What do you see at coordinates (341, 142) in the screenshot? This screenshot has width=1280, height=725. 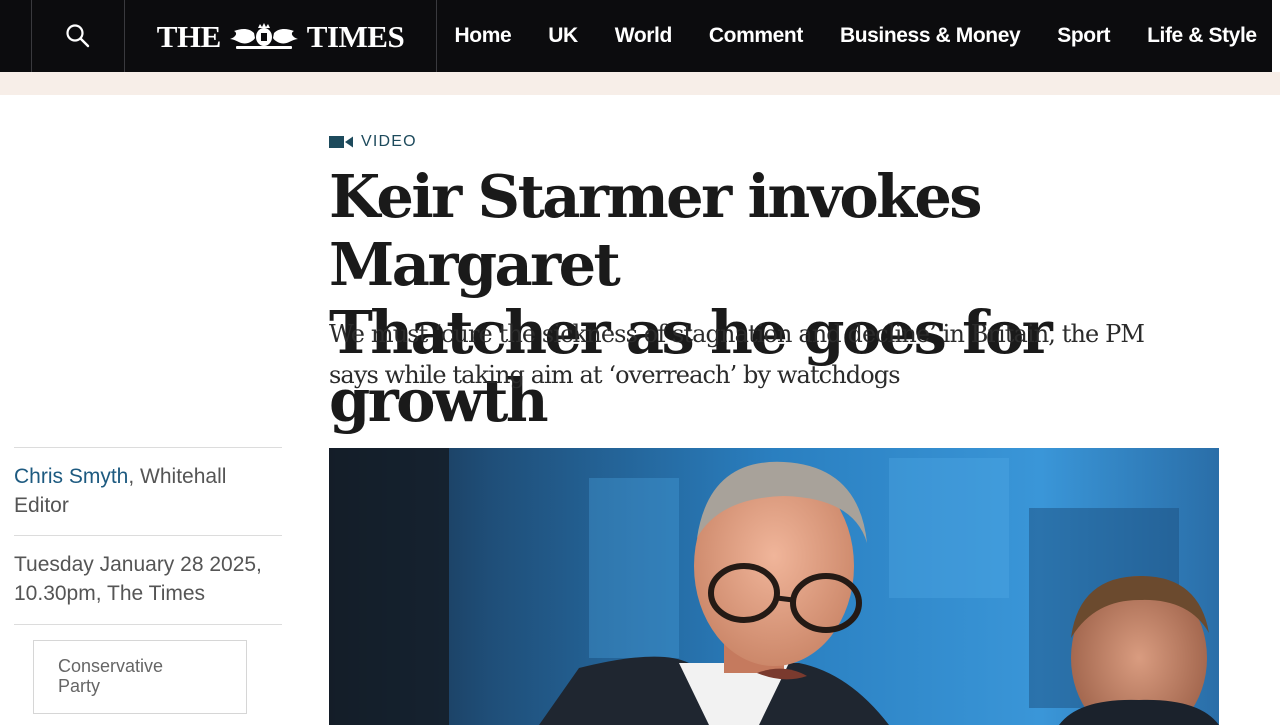 I see `video-camera-icon` at bounding box center [341, 142].